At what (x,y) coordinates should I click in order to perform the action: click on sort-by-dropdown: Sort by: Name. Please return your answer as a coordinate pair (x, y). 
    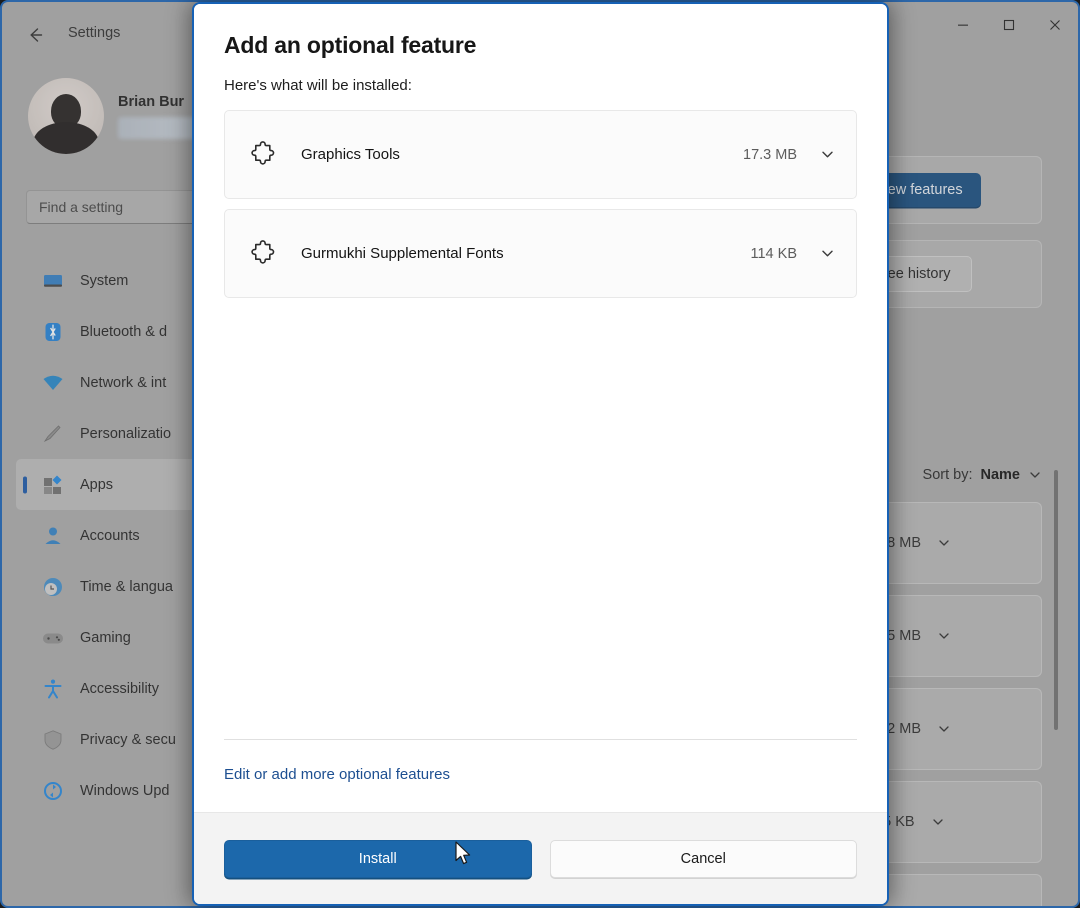
    Looking at the image, I should click on (982, 475).